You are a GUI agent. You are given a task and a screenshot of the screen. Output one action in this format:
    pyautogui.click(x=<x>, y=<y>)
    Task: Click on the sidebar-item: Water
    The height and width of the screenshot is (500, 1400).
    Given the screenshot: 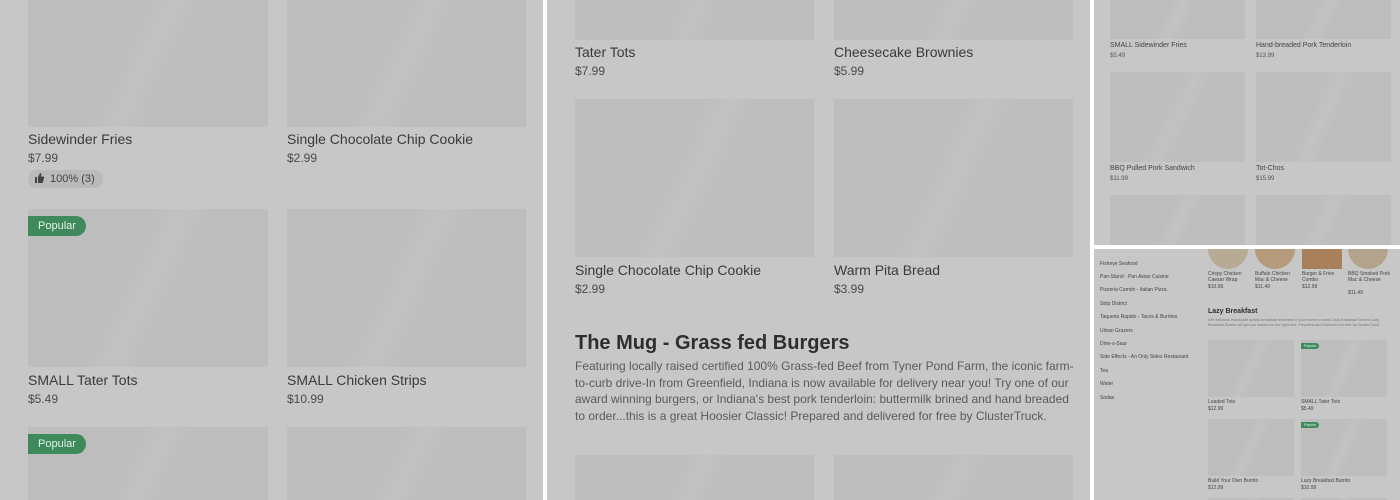 What is the action you would take?
    pyautogui.click(x=1106, y=384)
    